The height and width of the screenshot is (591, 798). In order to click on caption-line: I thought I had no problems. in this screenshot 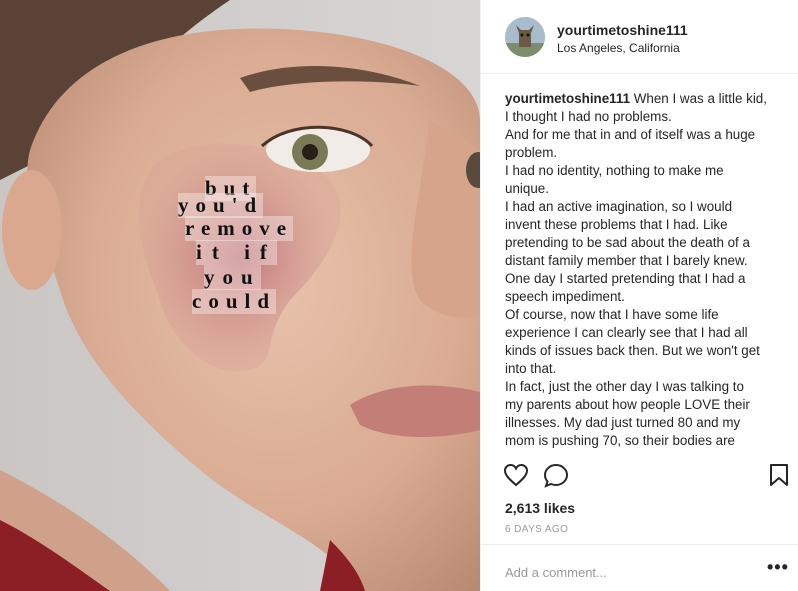, I will do `click(588, 116)`.